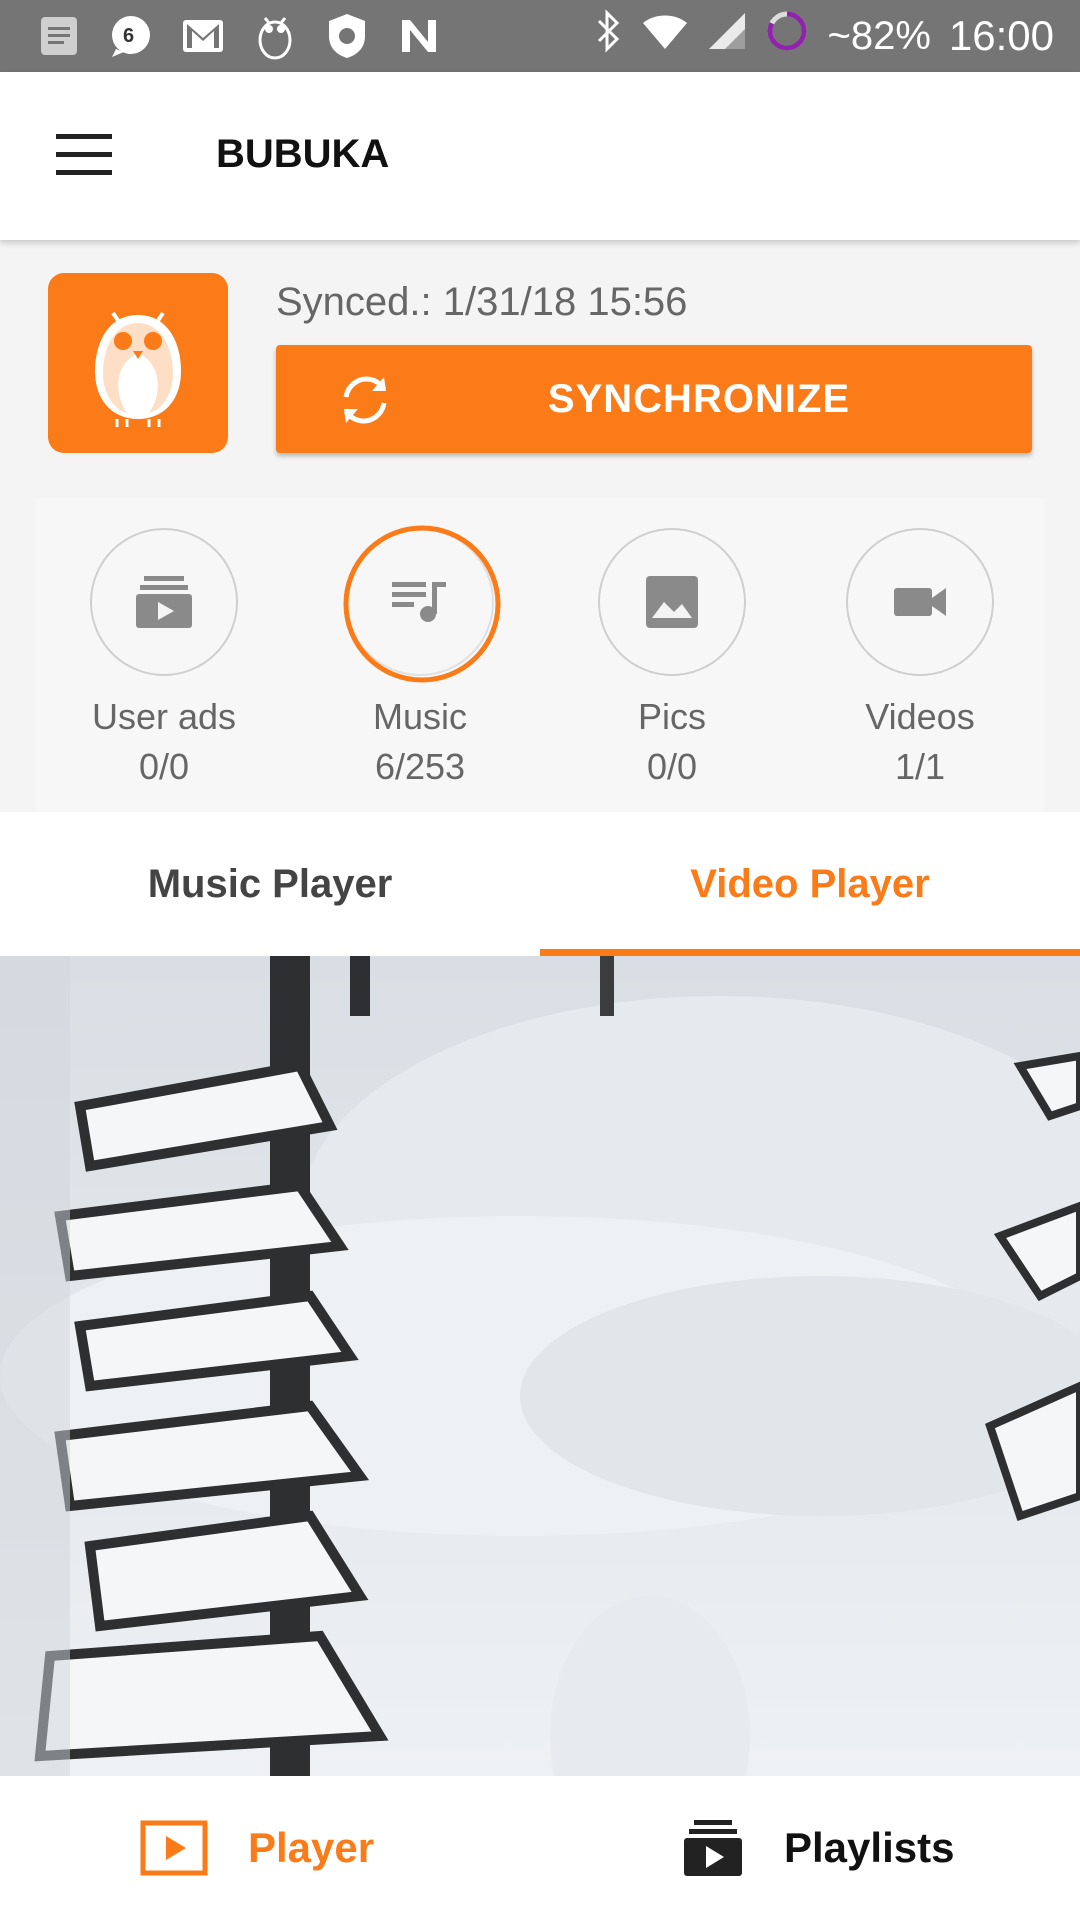  I want to click on stat-user-ads: User ads 0/0, so click(164, 658).